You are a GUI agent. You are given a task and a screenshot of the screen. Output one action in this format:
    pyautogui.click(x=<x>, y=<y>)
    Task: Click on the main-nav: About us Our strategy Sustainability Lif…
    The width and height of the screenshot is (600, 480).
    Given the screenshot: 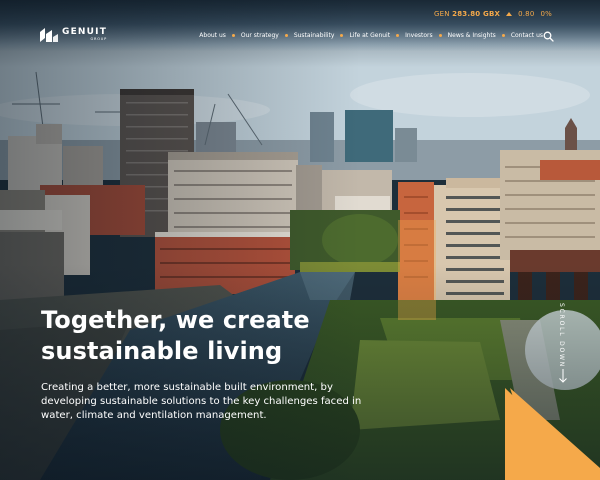 What is the action you would take?
    pyautogui.click(x=377, y=35)
    